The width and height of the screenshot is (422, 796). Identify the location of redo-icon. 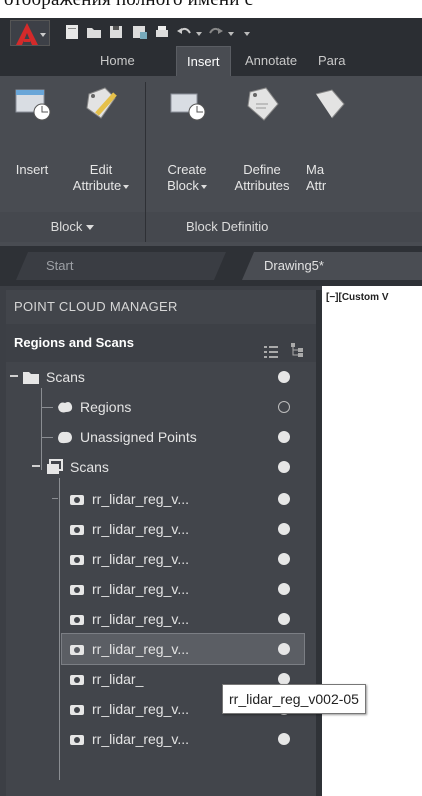
(216, 32).